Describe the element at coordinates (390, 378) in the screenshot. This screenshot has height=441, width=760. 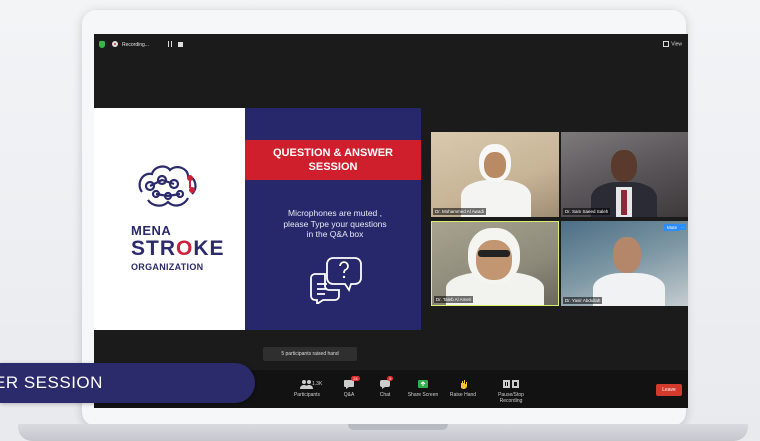
I see `chat-badge: 5` at that location.